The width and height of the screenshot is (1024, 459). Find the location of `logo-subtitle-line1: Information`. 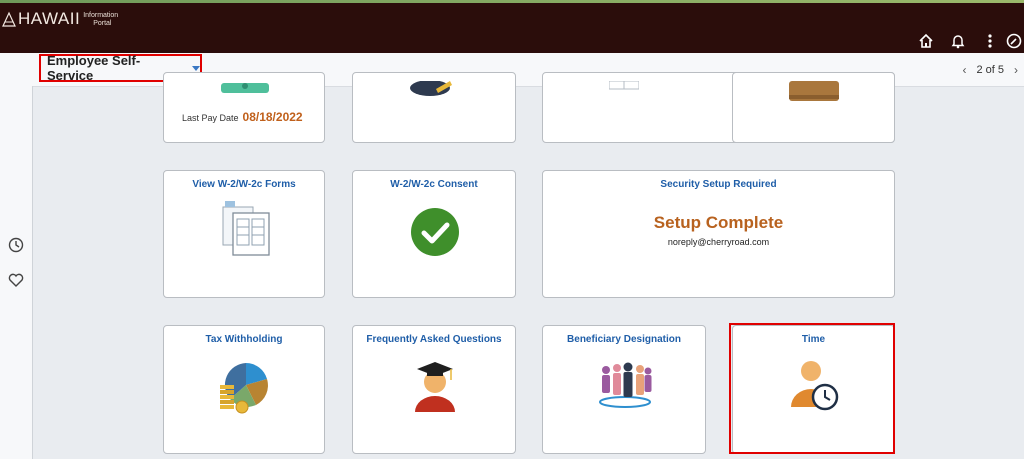

logo-subtitle-line1: Information is located at coordinates (101, 15).